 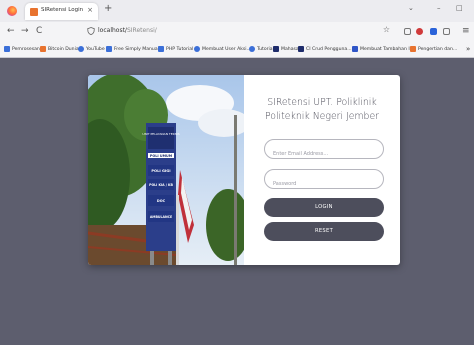 What do you see at coordinates (95, 49) in the screenshot?
I see `bookmark-label: YouTube` at bounding box center [95, 49].